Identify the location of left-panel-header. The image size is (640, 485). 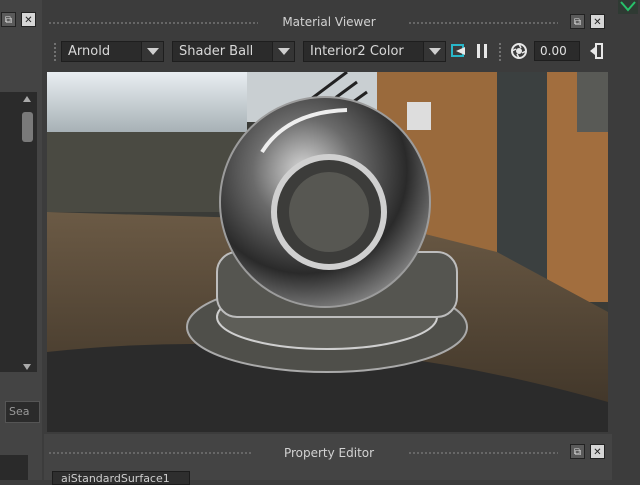
(21, 86).